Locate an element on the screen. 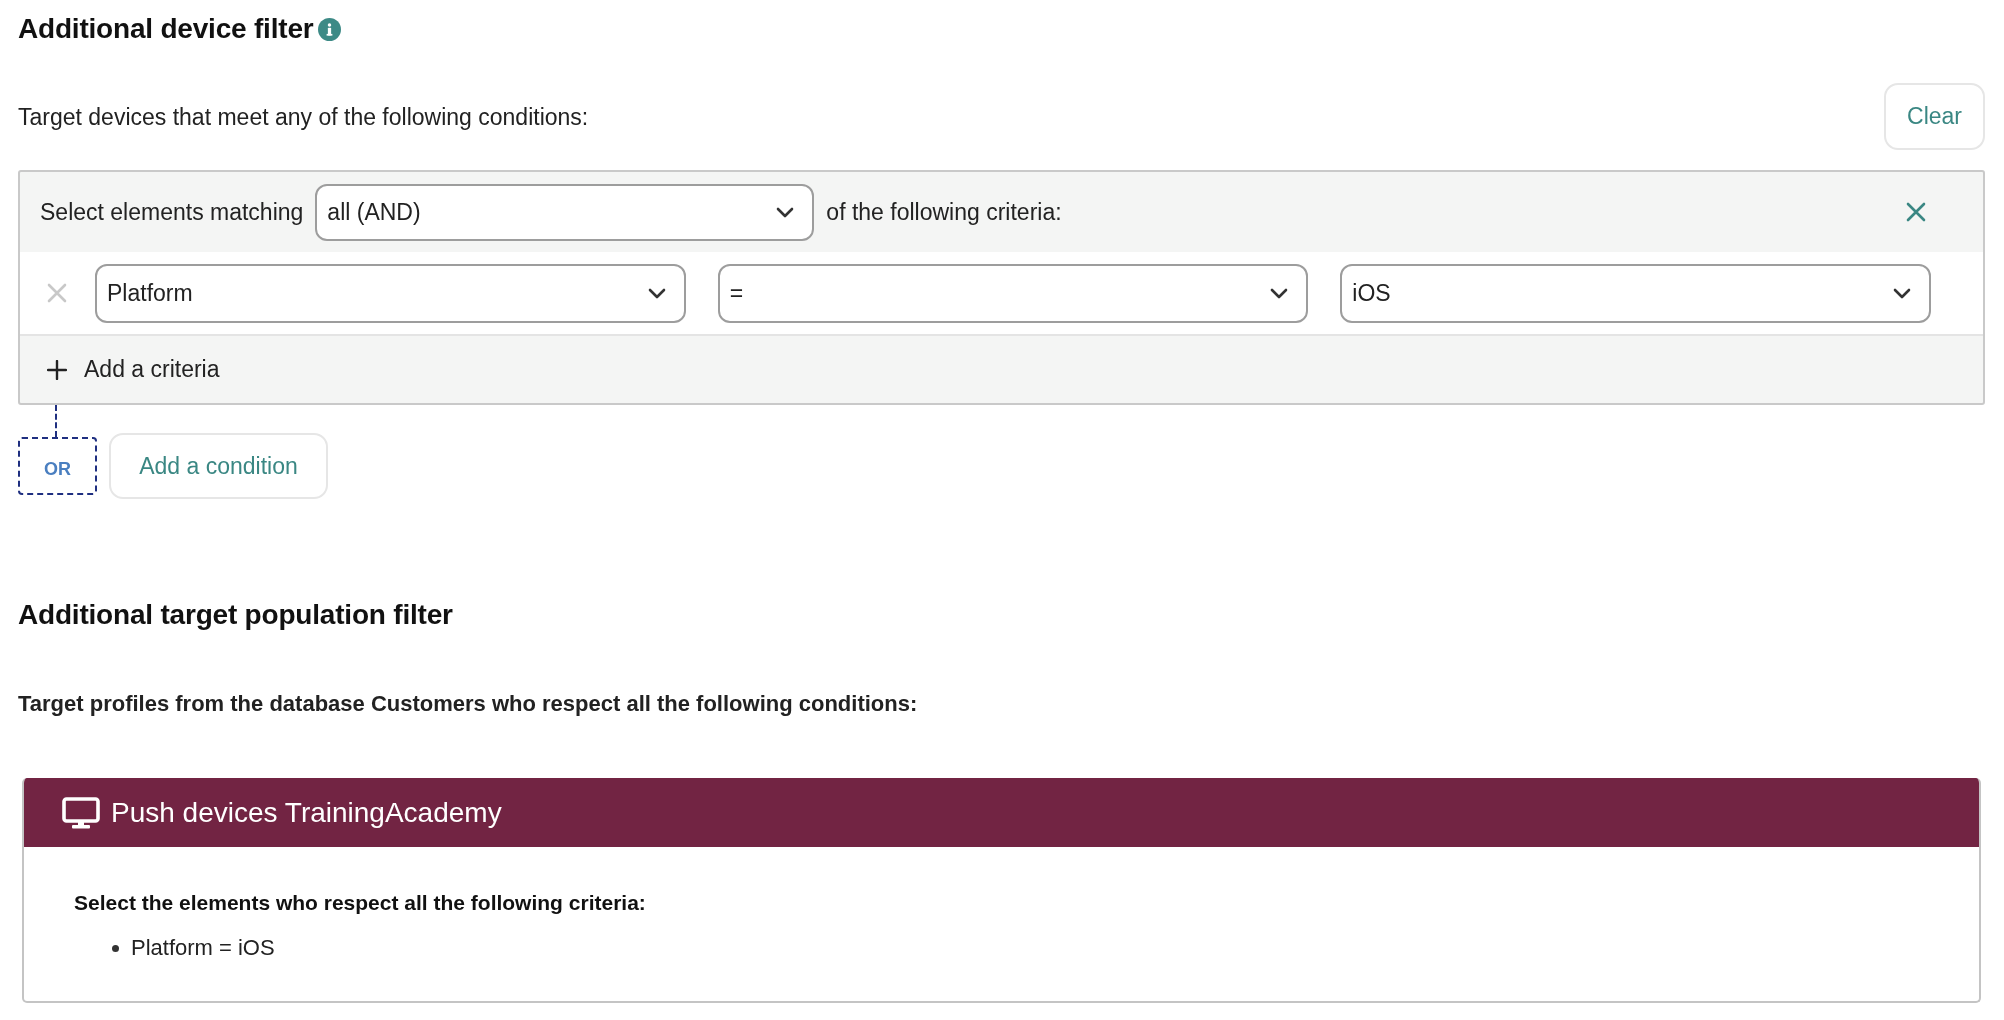  section-title: Additional device filter is located at coordinates (166, 29).